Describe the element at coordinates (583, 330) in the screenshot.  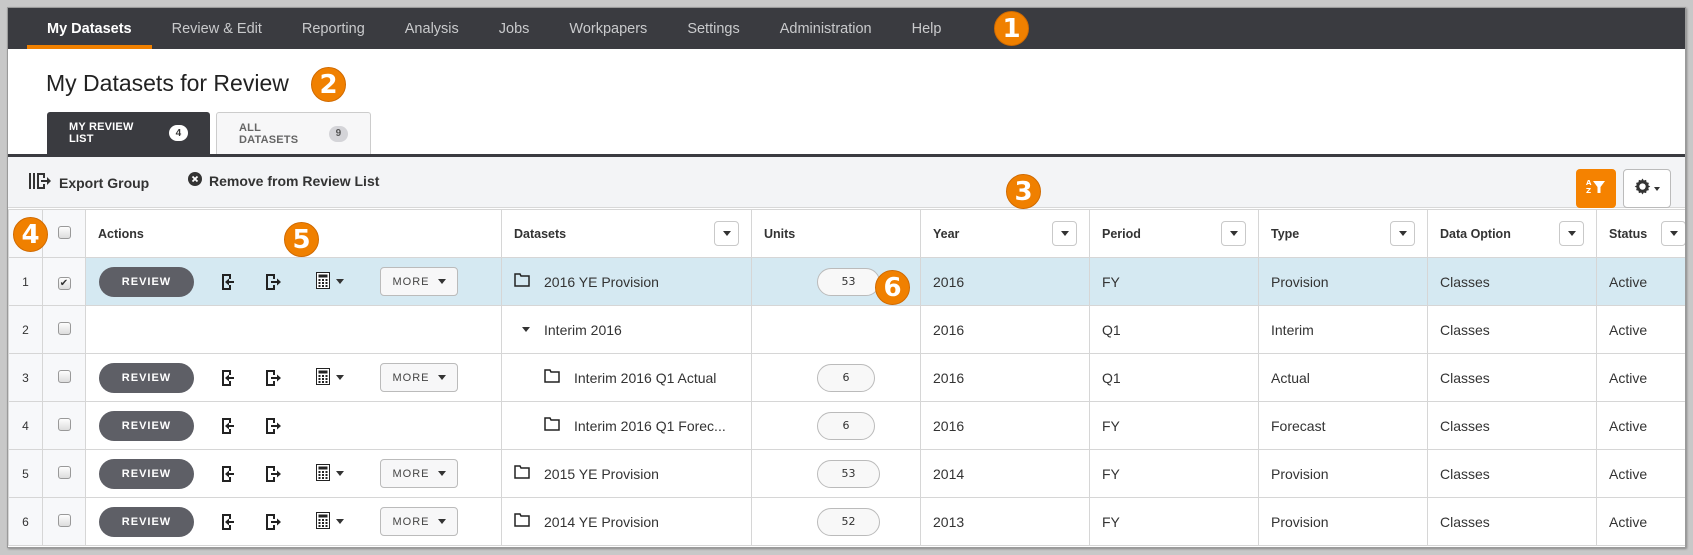
I see `dataset-name: Interim 2016` at that location.